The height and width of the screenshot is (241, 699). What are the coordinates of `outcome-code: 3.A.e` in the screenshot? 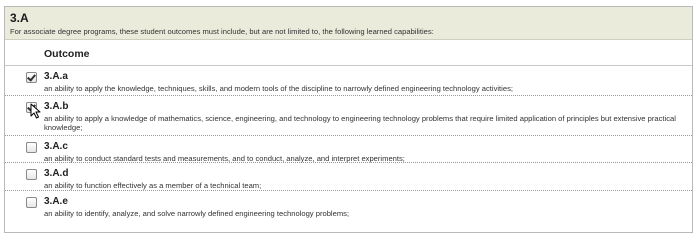 It's located at (56, 201).